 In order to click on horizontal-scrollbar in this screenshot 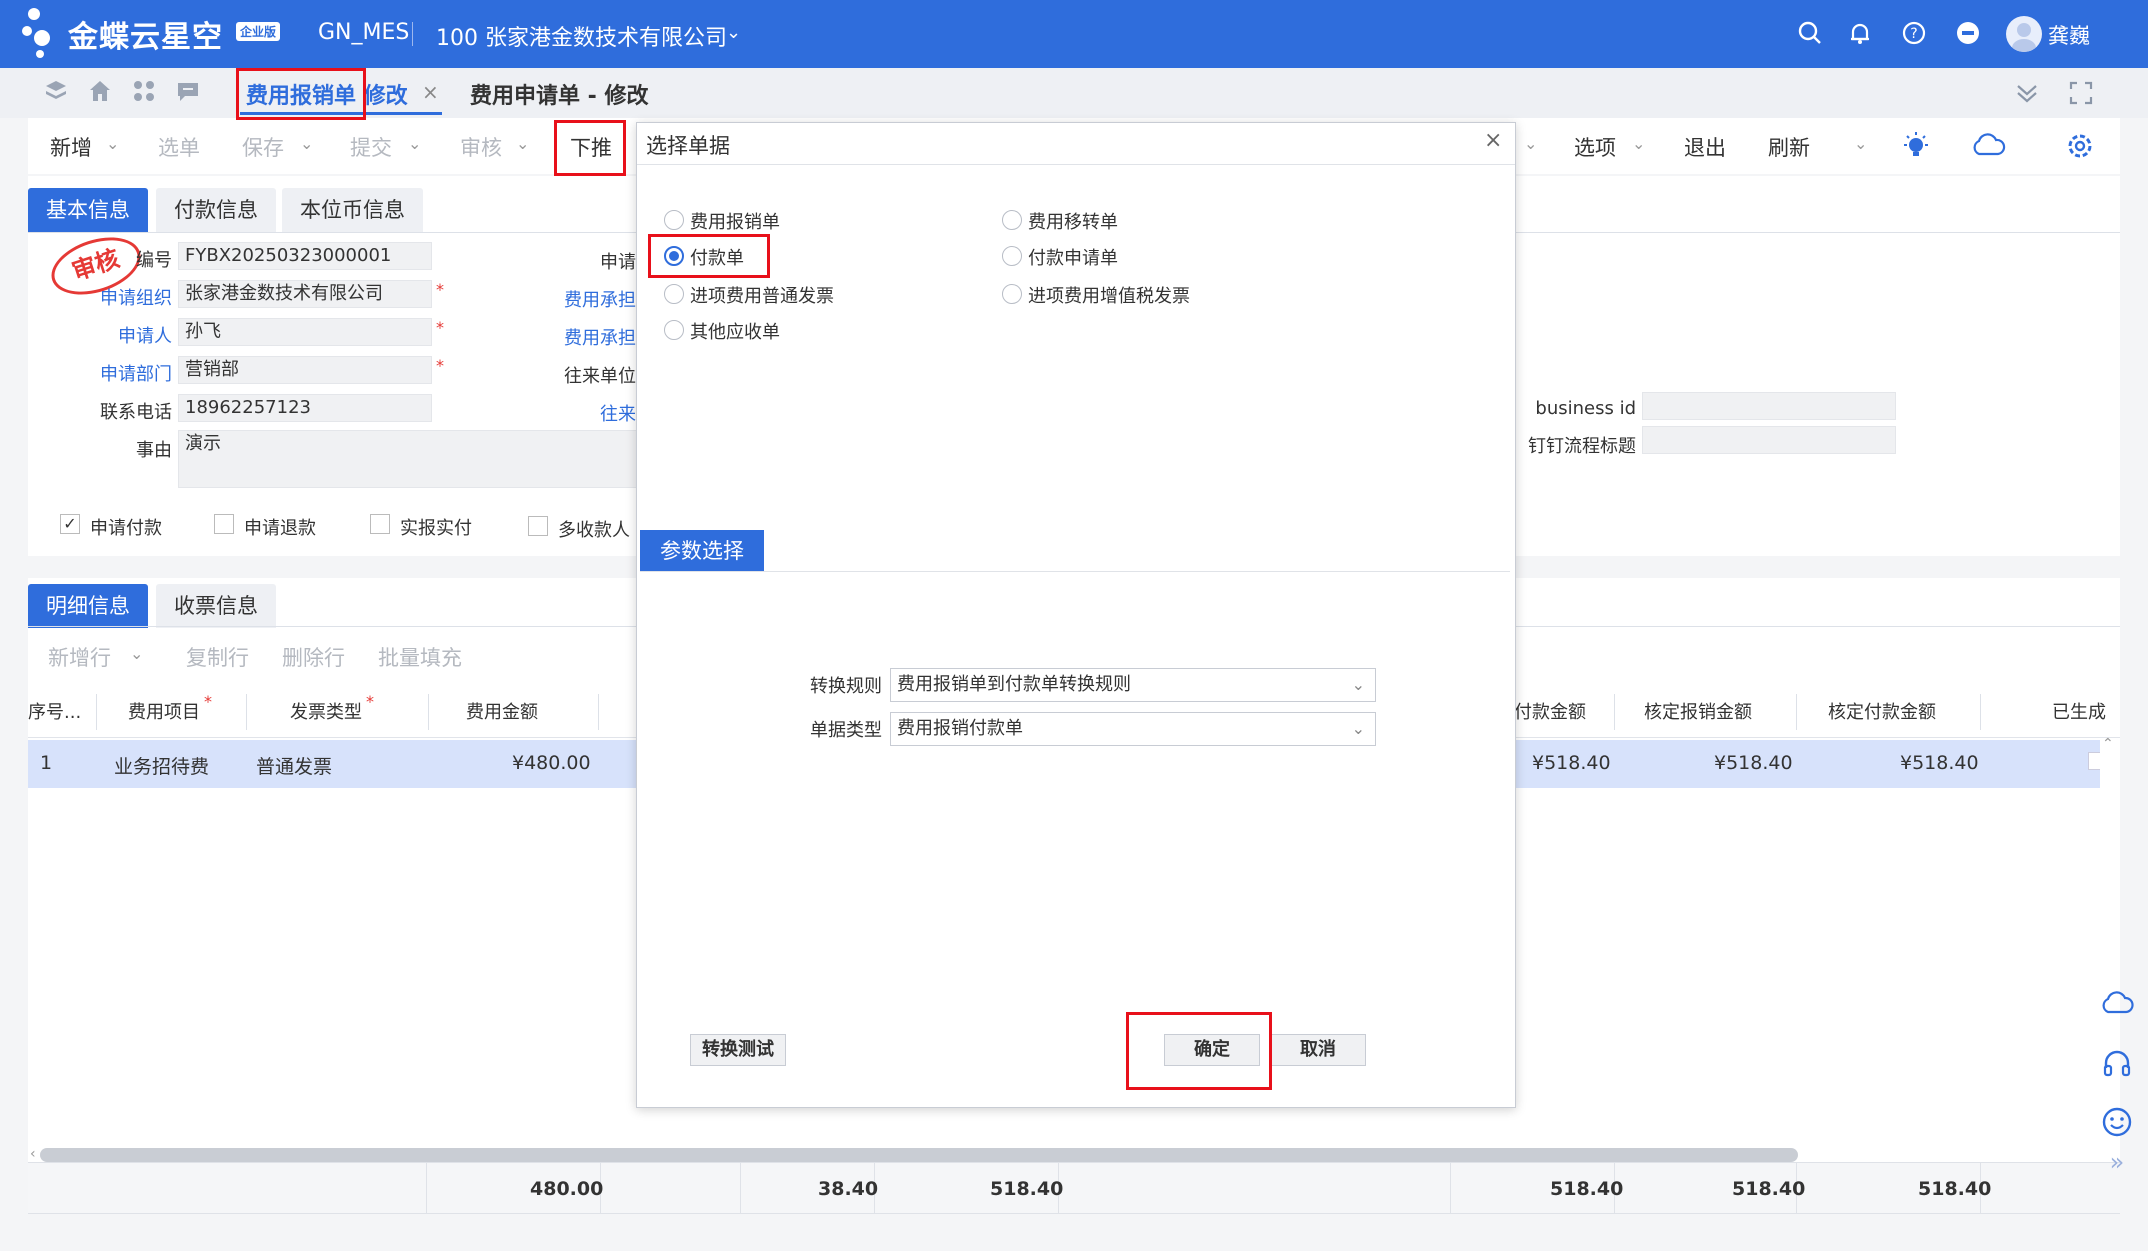, I will do `click(919, 1155)`.